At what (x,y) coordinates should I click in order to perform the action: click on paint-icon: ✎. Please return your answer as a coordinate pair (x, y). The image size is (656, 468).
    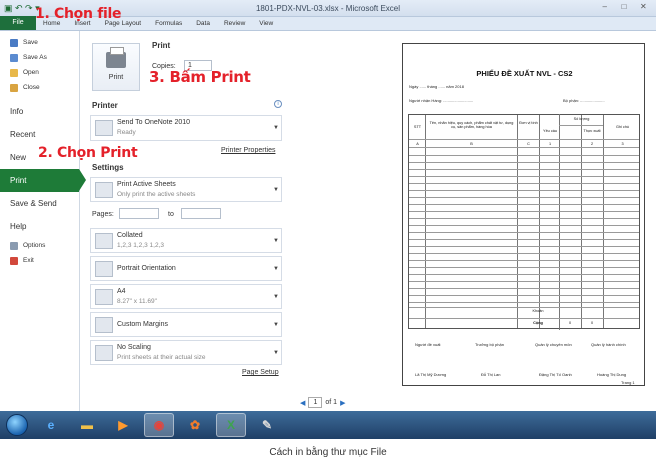
    Looking at the image, I should click on (267, 425).